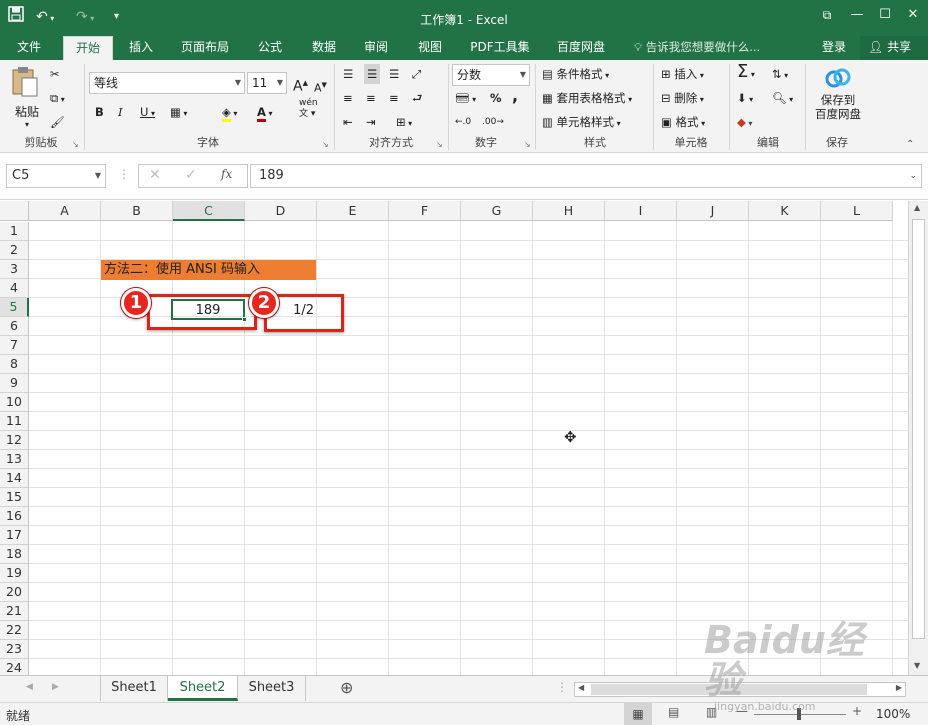 The width and height of the screenshot is (928, 725). Describe the element at coordinates (491, 75) in the screenshot. I see `number-format-select: 分数 ▼` at that location.